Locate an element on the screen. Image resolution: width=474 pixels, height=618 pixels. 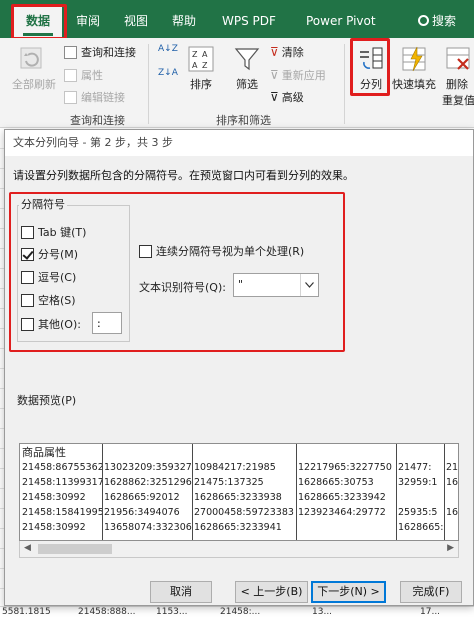
preview-cell: 21458:15841995 is located at coordinates (62, 512).